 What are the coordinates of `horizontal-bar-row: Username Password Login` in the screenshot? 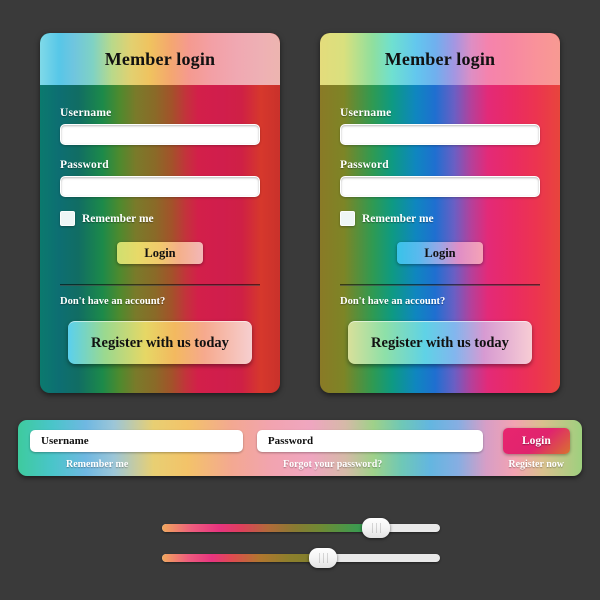 It's located at (300, 441).